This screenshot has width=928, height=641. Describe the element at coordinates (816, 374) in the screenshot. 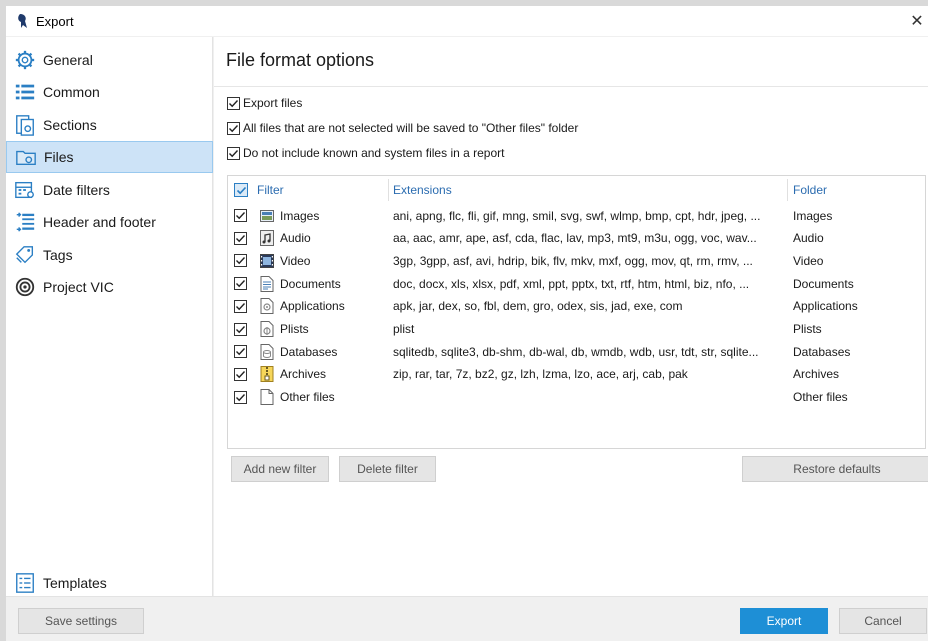

I see `folder-cell: Archives` at that location.